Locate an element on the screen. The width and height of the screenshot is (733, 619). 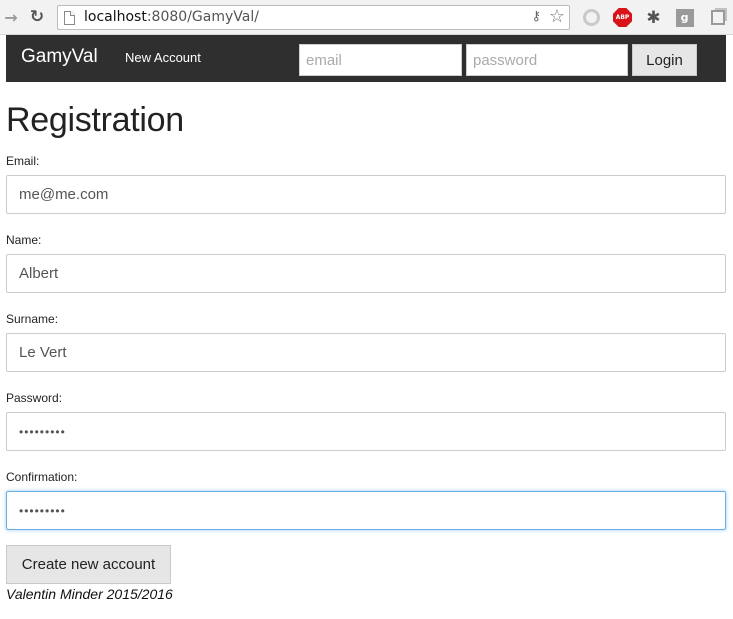
bookmark-star-icon: ☆ is located at coordinates (557, 17).